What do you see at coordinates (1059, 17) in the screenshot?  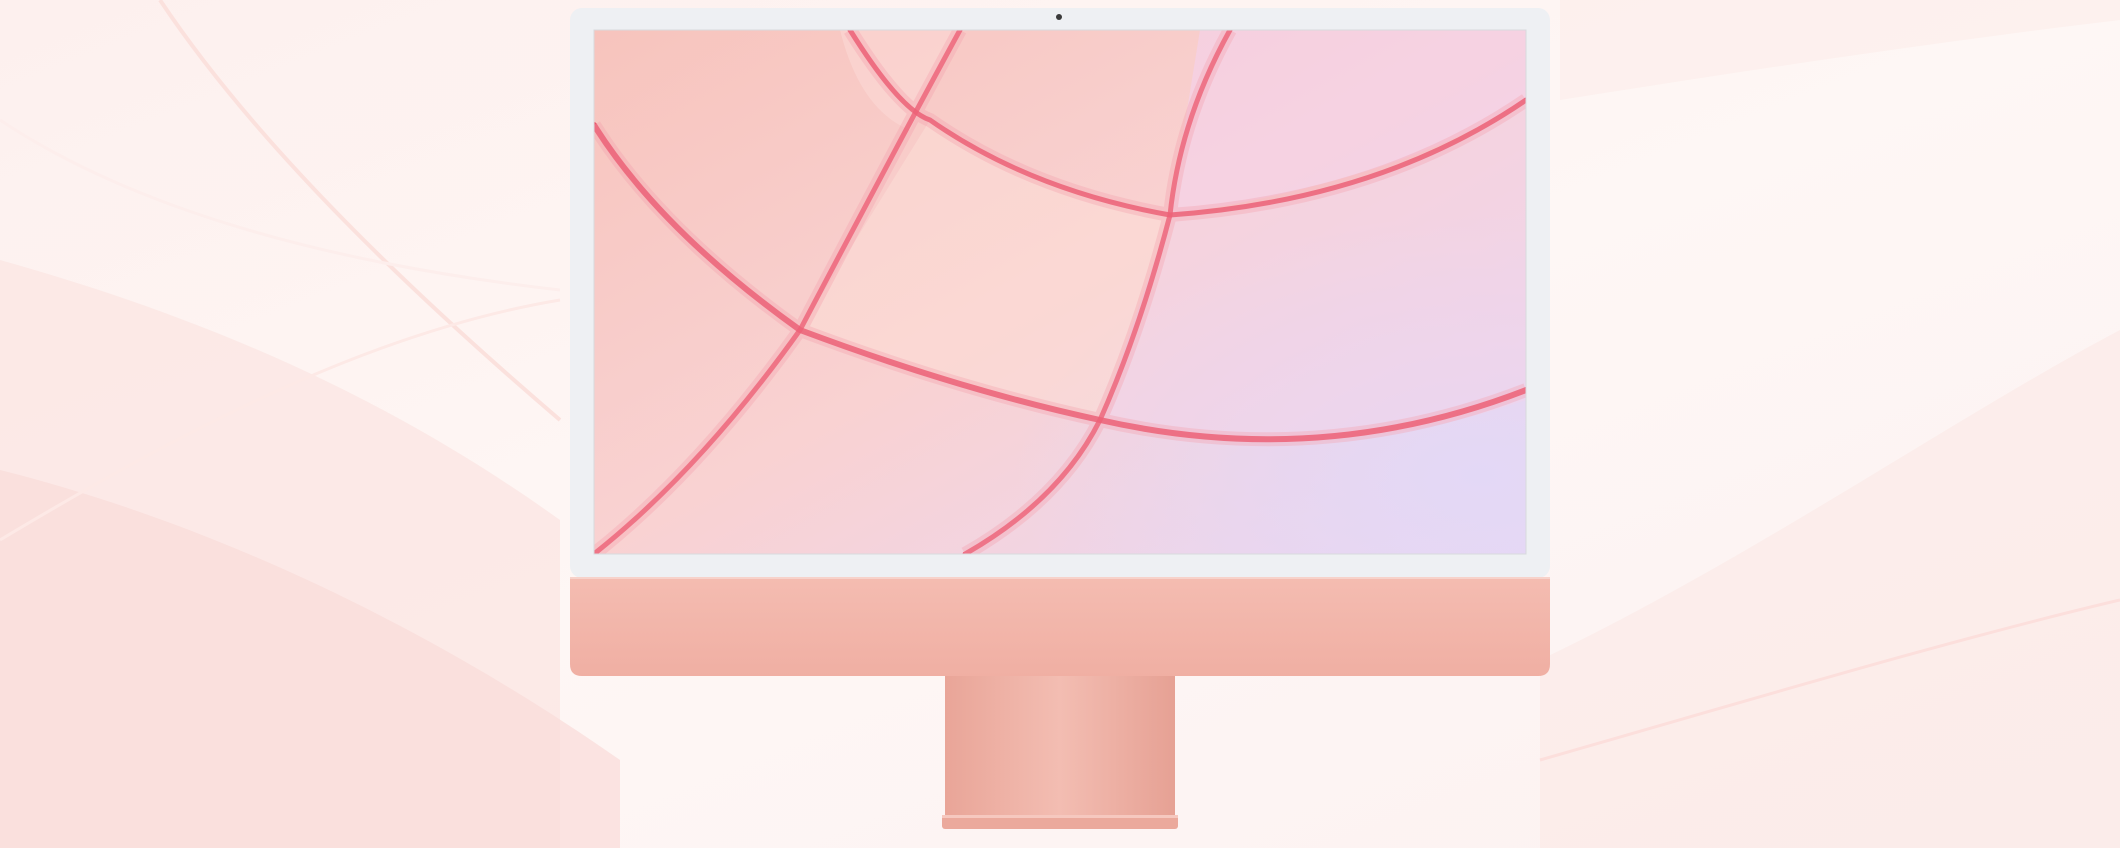 I see `camera-icon` at bounding box center [1059, 17].